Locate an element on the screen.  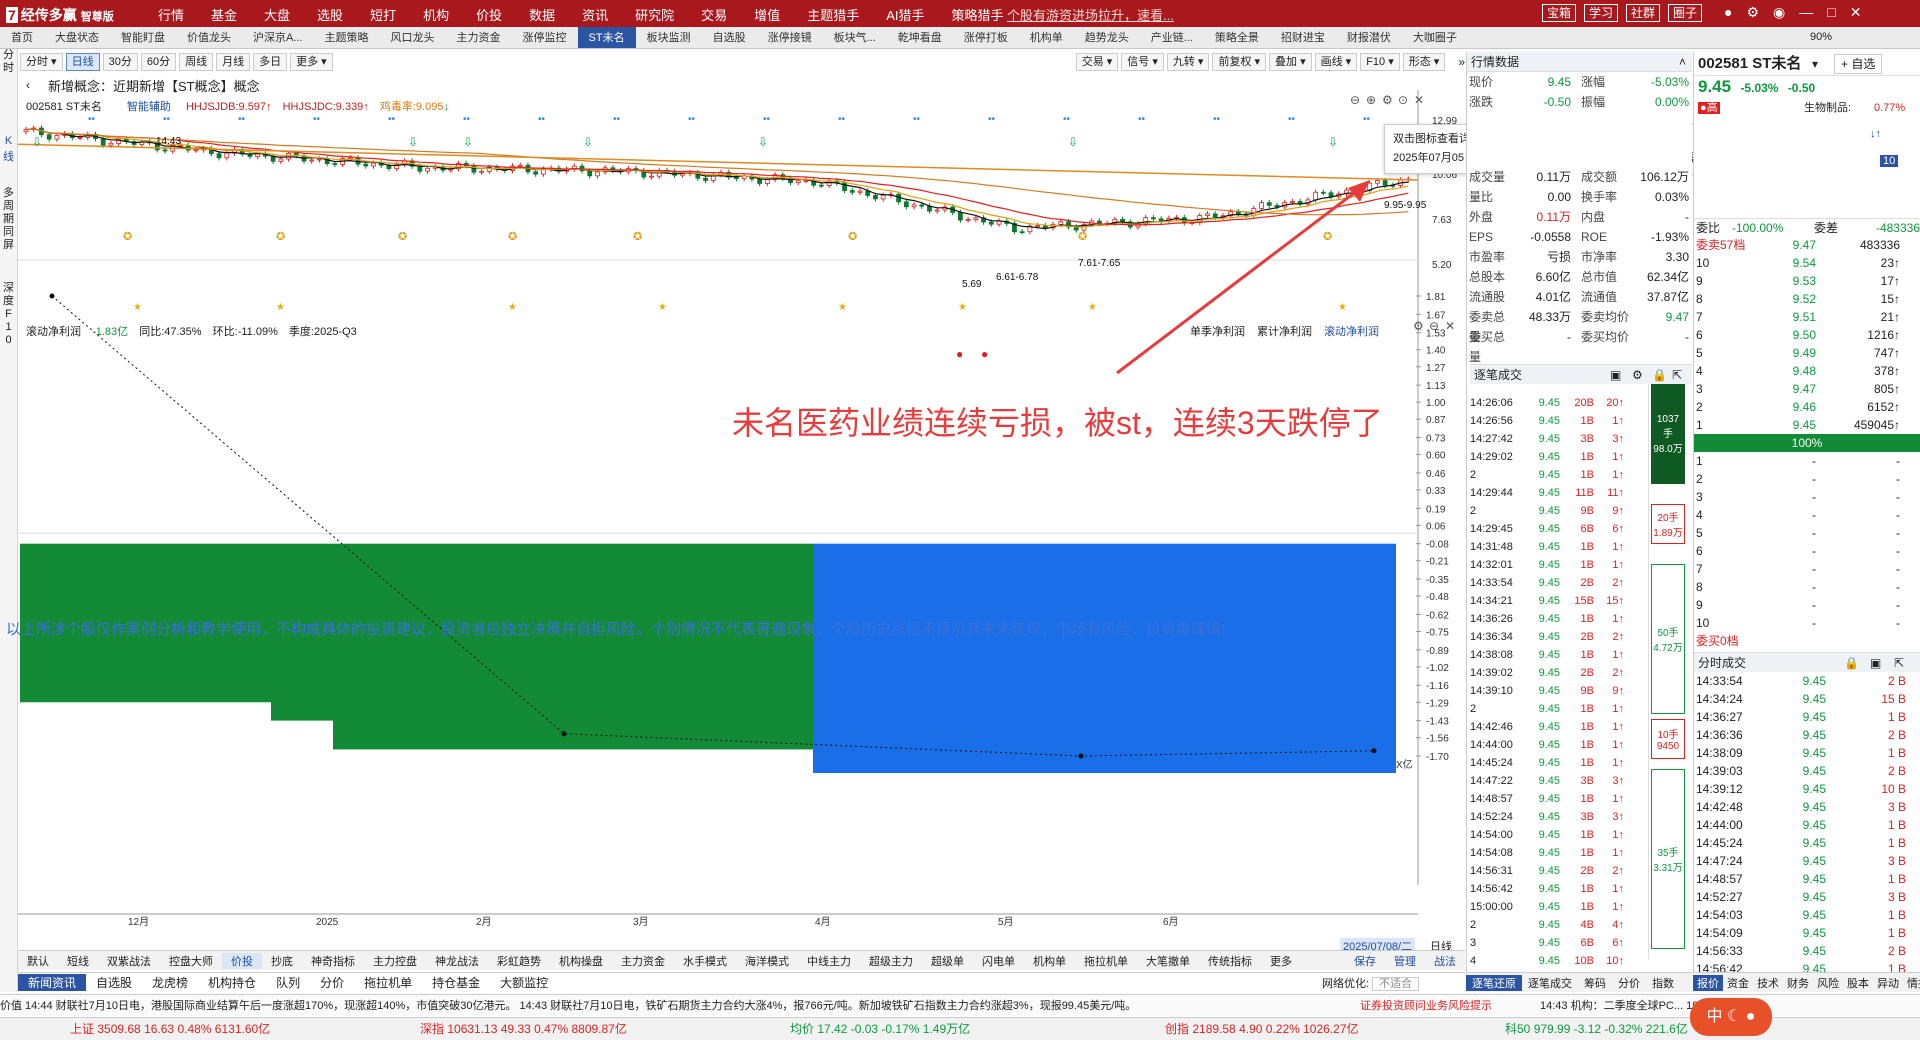
add-watch-button: + 自选 is located at coordinates (1858, 64).